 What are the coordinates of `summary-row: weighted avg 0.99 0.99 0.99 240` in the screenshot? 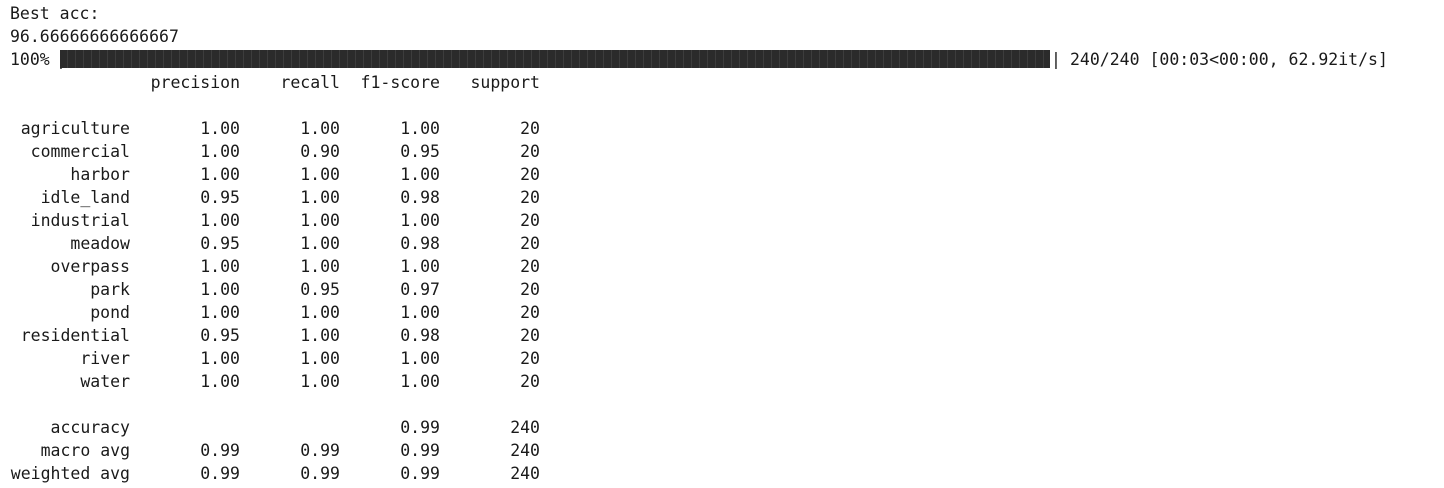 It's located at (275, 473).